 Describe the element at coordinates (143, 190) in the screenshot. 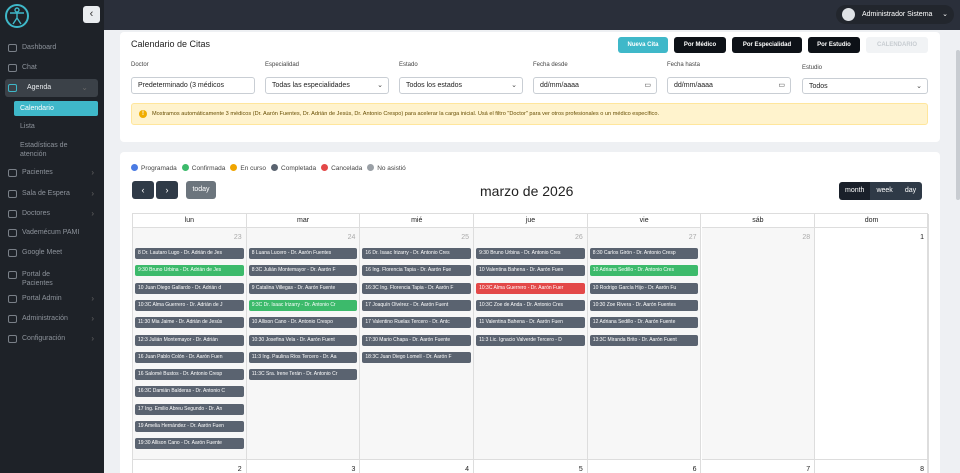

I see `prev-month-button: ‹` at that location.